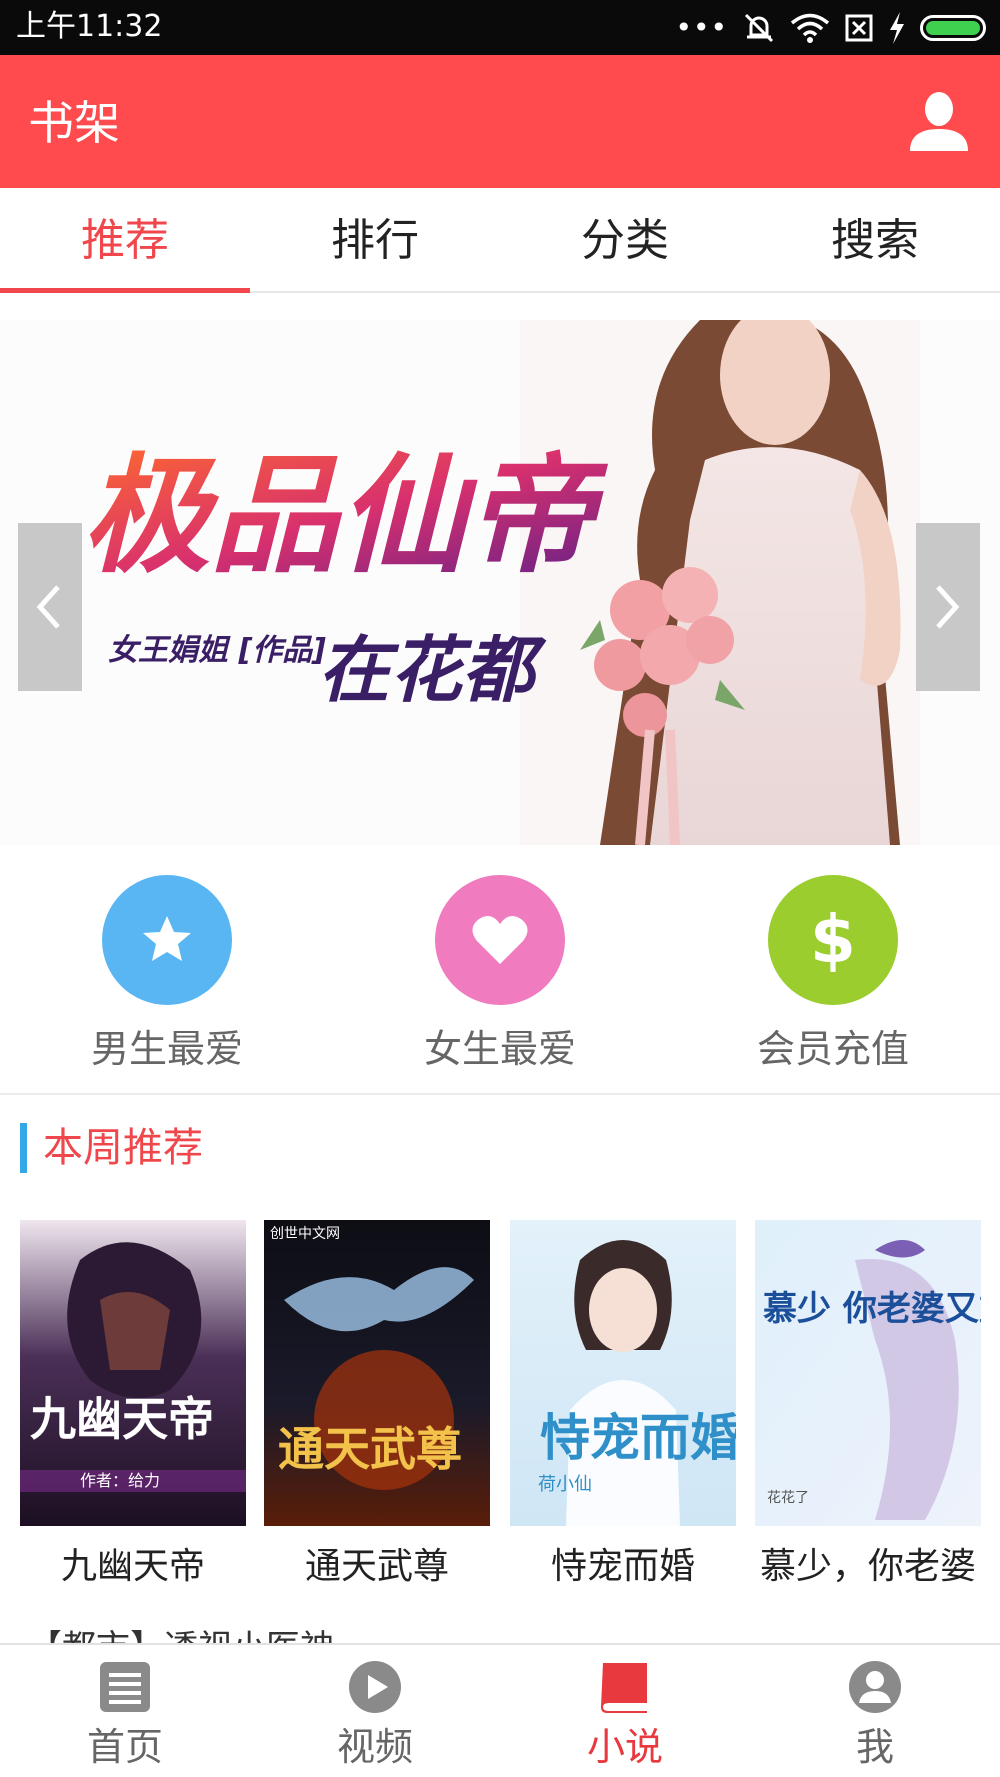  I want to click on list-icon, so click(125, 1687).